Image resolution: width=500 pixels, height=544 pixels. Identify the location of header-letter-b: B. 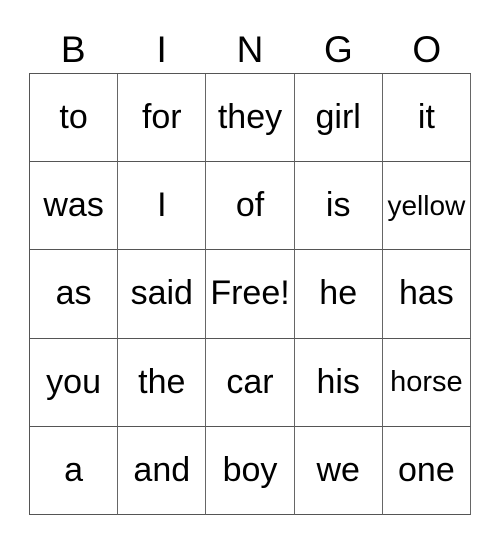
(73, 49).